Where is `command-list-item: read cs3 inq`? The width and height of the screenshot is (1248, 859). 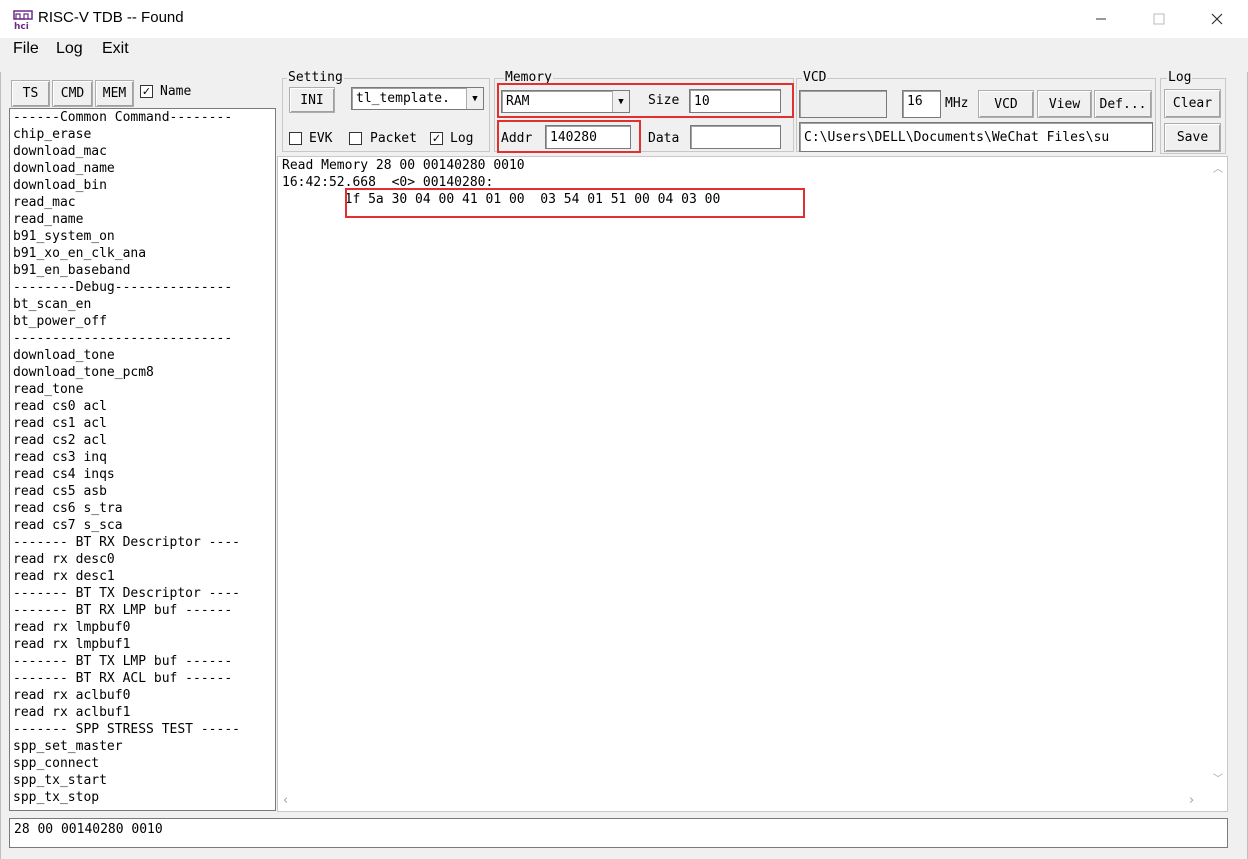
command-list-item: read cs3 inq is located at coordinates (142, 457).